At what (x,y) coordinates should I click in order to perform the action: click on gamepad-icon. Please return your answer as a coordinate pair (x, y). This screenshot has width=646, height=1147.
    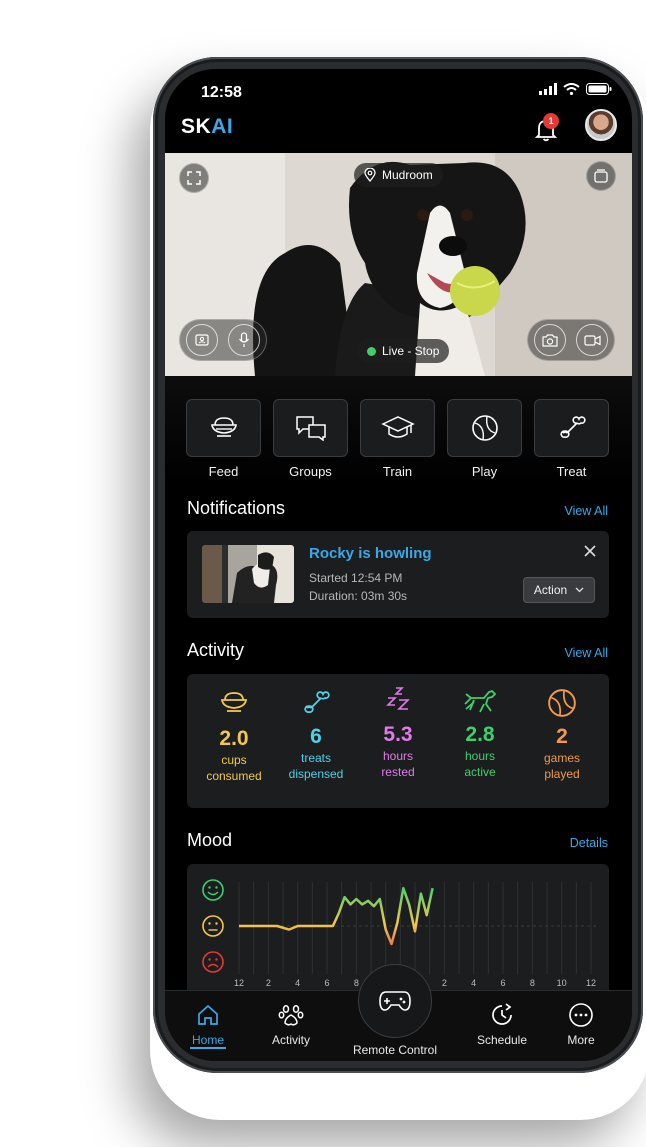
    Looking at the image, I should click on (395, 1001).